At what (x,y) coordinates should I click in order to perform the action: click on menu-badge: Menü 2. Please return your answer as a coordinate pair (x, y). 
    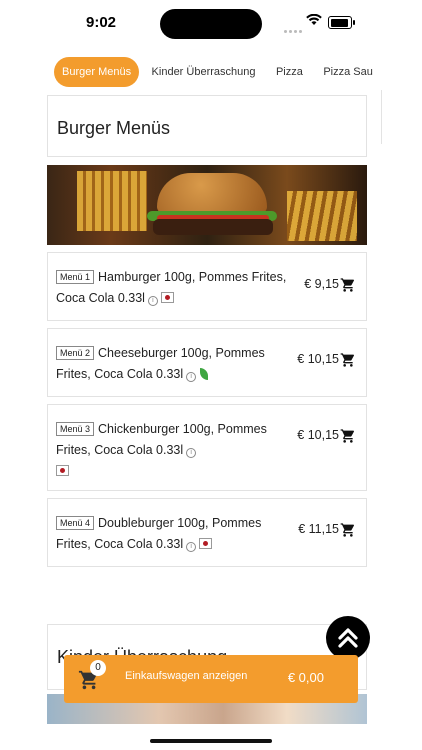
    Looking at the image, I should click on (75, 353).